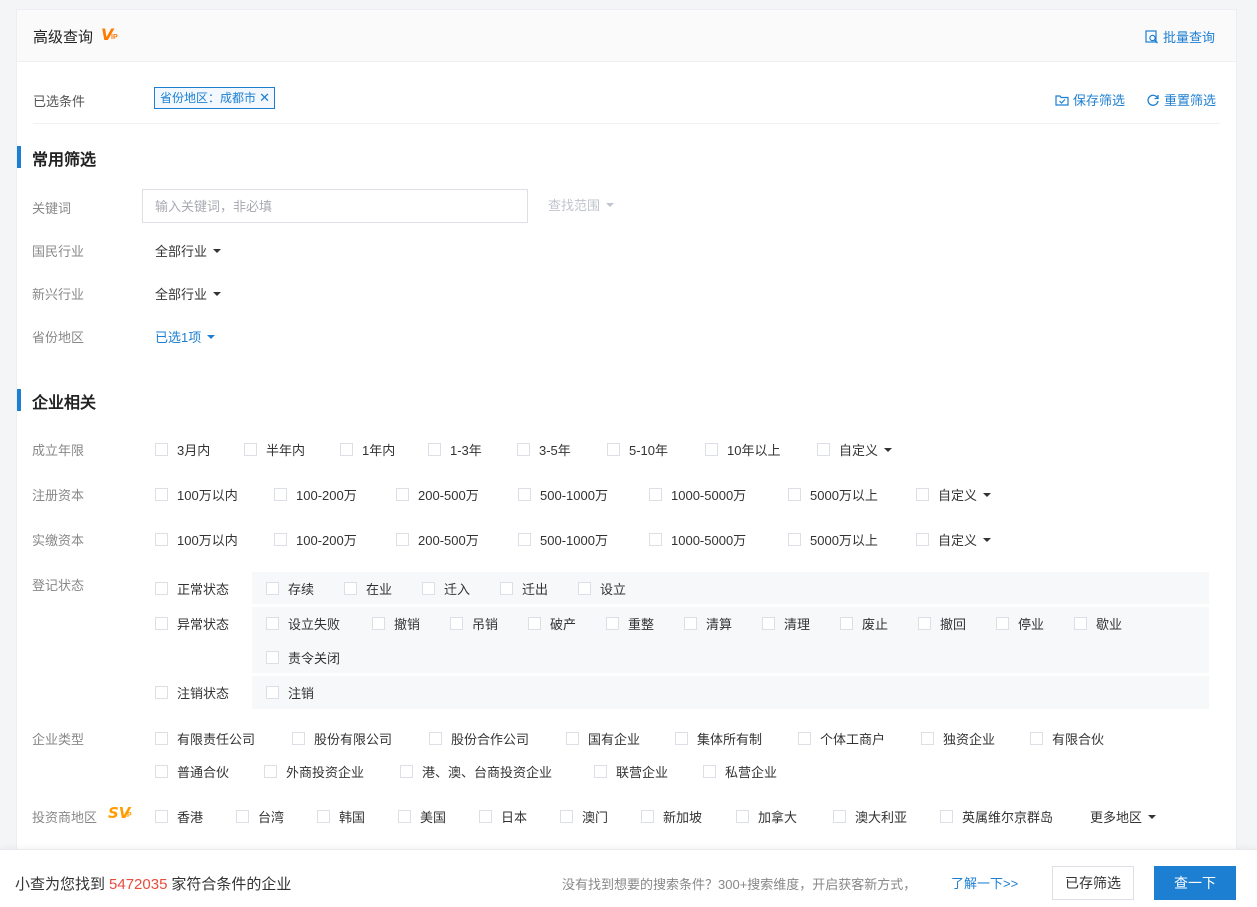 This screenshot has width=1257, height=907. I want to click on status-abnormal-sub-option: 撤回, so click(942, 623).